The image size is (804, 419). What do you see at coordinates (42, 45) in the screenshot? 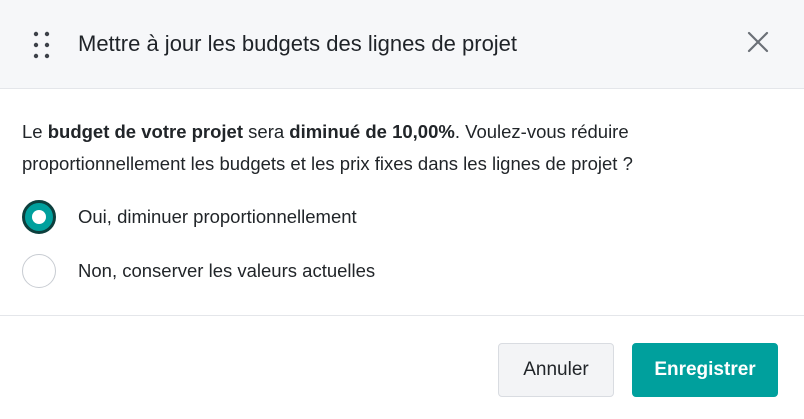
I see `drag-handle-icon` at bounding box center [42, 45].